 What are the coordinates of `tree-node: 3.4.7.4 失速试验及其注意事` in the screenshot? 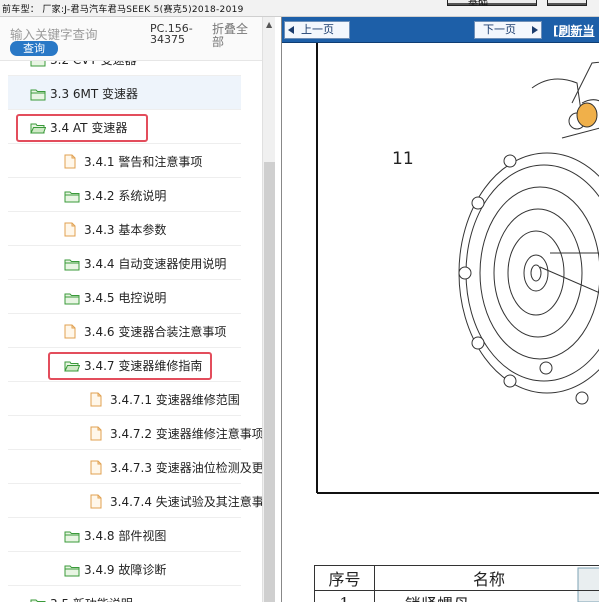 It's located at (135, 501).